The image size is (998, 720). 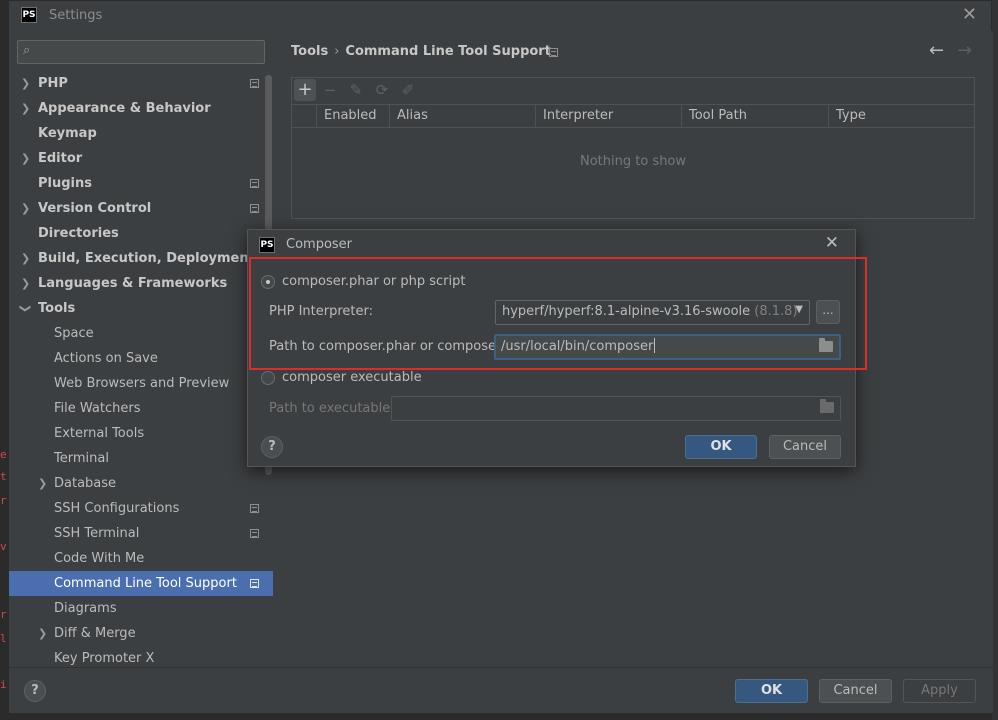 I want to click on sidebar-item-terminal: Terminal, so click(x=141, y=458).